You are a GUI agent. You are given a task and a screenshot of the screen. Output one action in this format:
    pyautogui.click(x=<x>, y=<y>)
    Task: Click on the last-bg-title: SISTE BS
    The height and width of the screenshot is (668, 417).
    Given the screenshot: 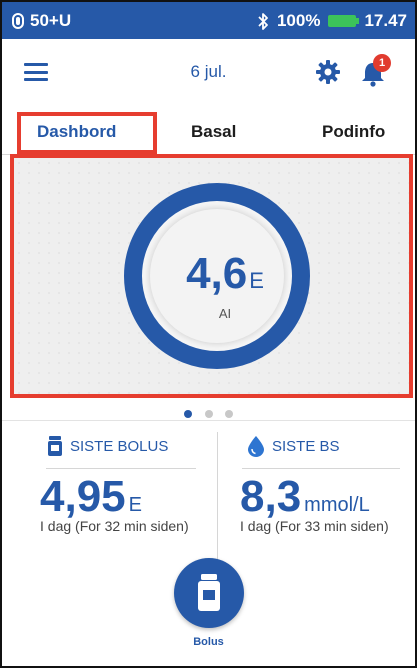 What is the action you would take?
    pyautogui.click(x=306, y=446)
    